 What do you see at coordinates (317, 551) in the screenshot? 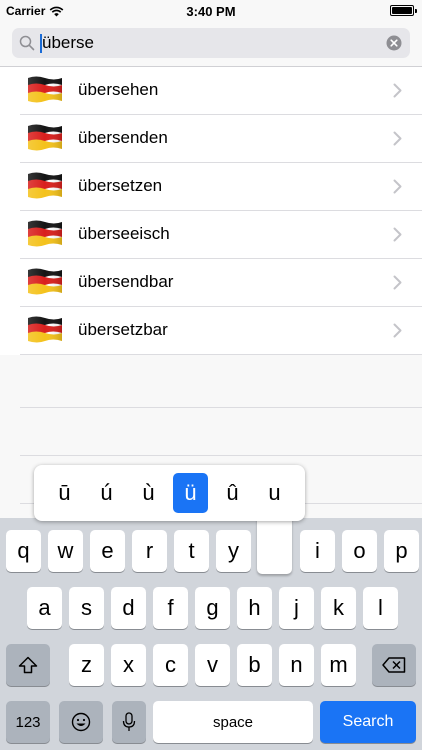
I see `key-i: i` at bounding box center [317, 551].